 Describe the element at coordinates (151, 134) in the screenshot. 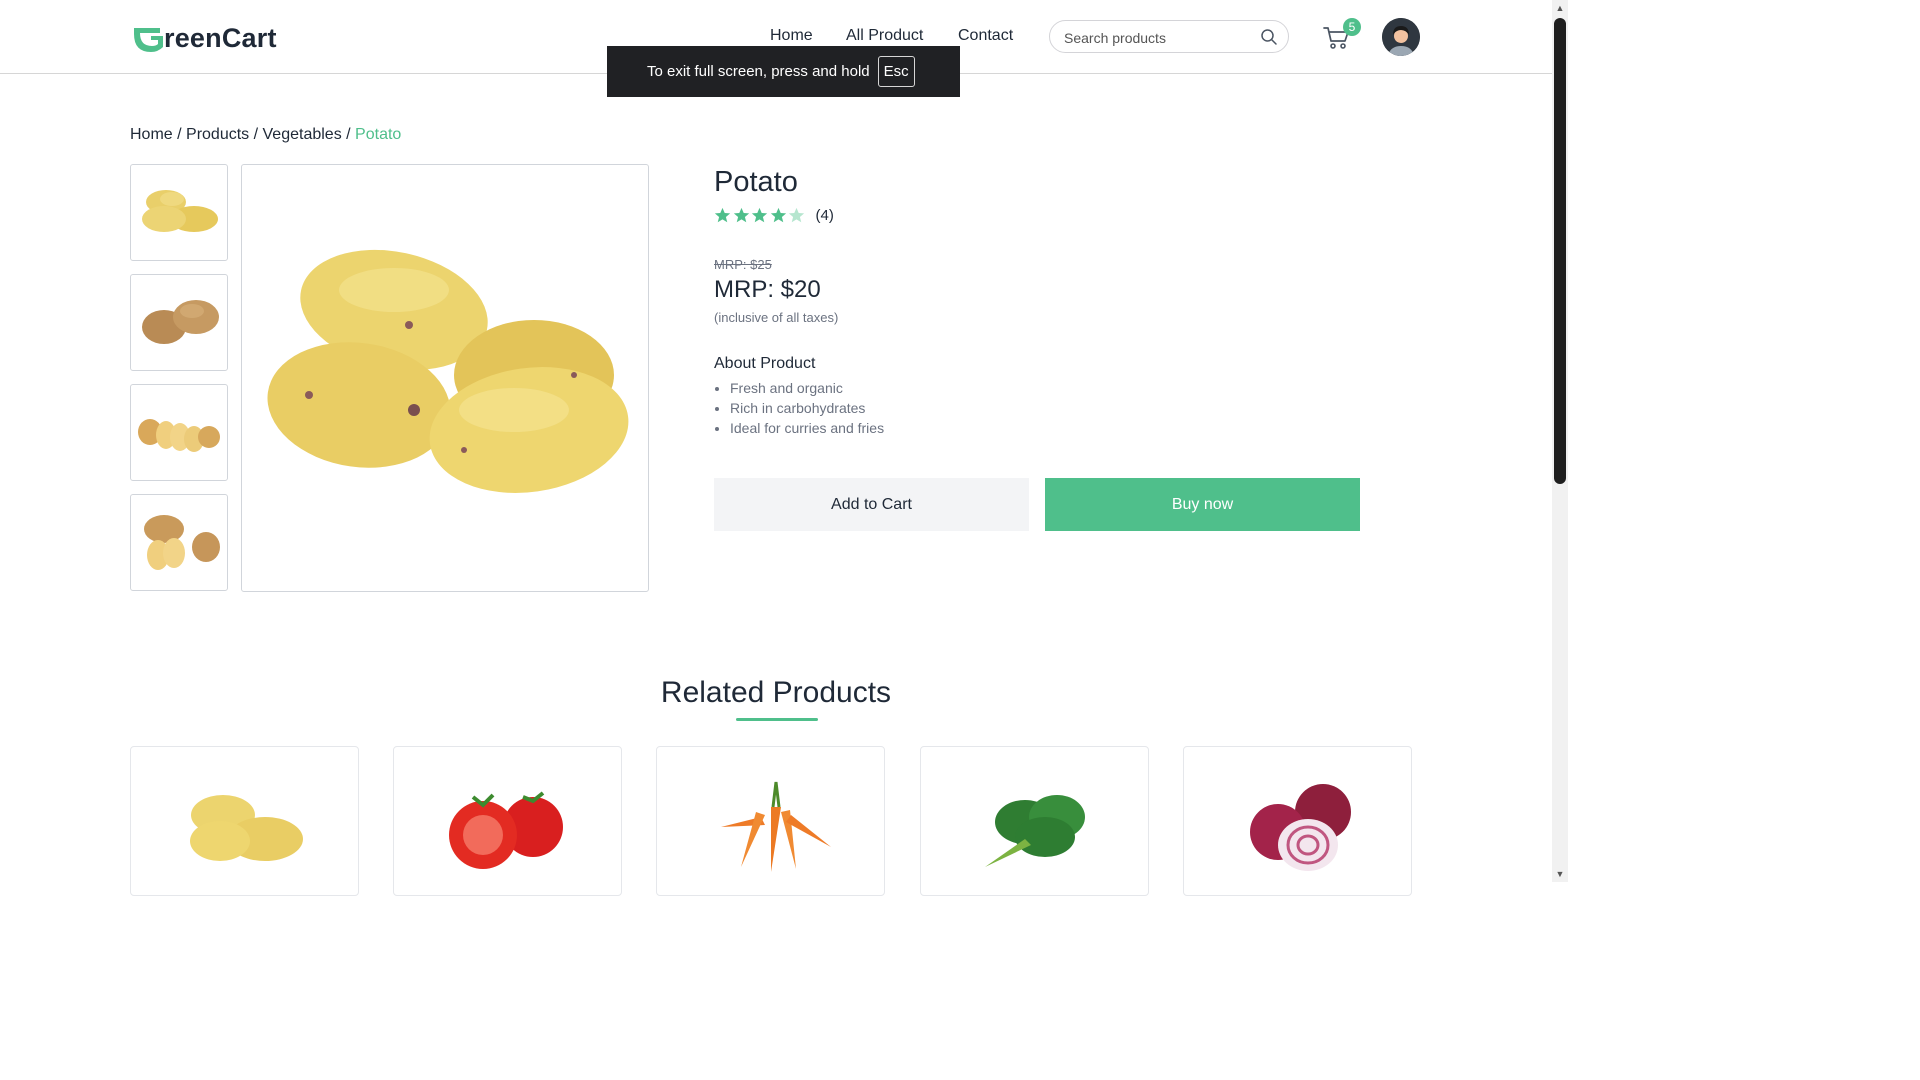

I see `breadcrumb-home: Home` at that location.